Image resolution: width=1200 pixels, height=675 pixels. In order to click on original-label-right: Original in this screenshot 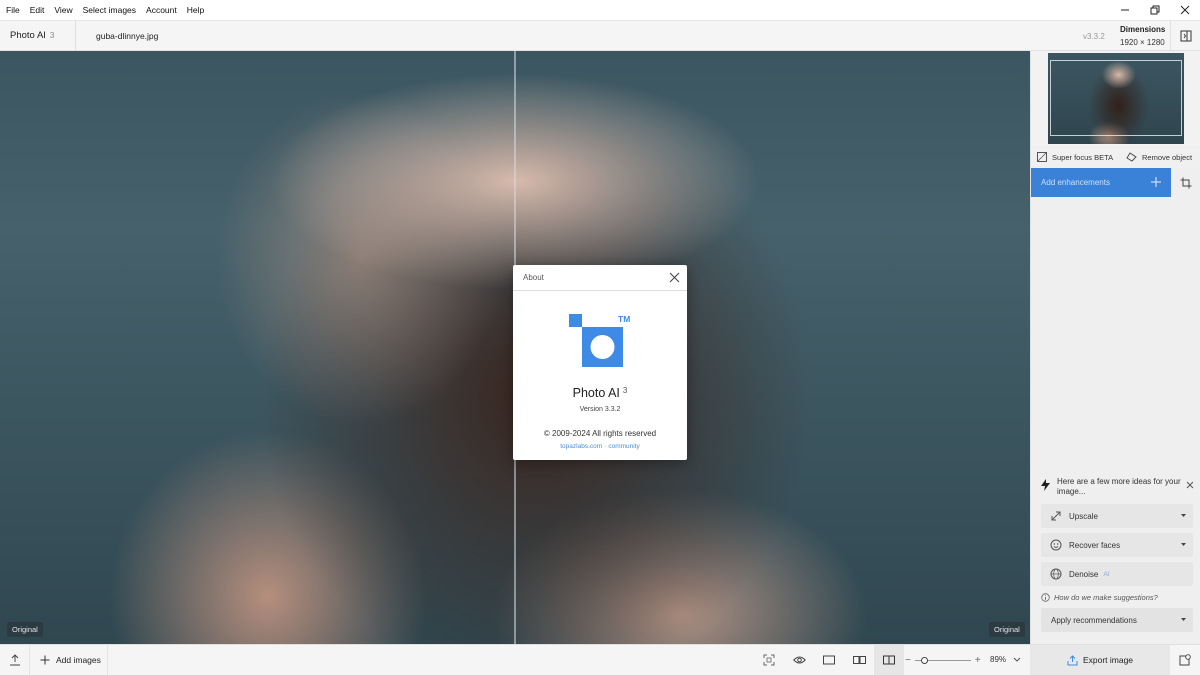, I will do `click(1007, 629)`.